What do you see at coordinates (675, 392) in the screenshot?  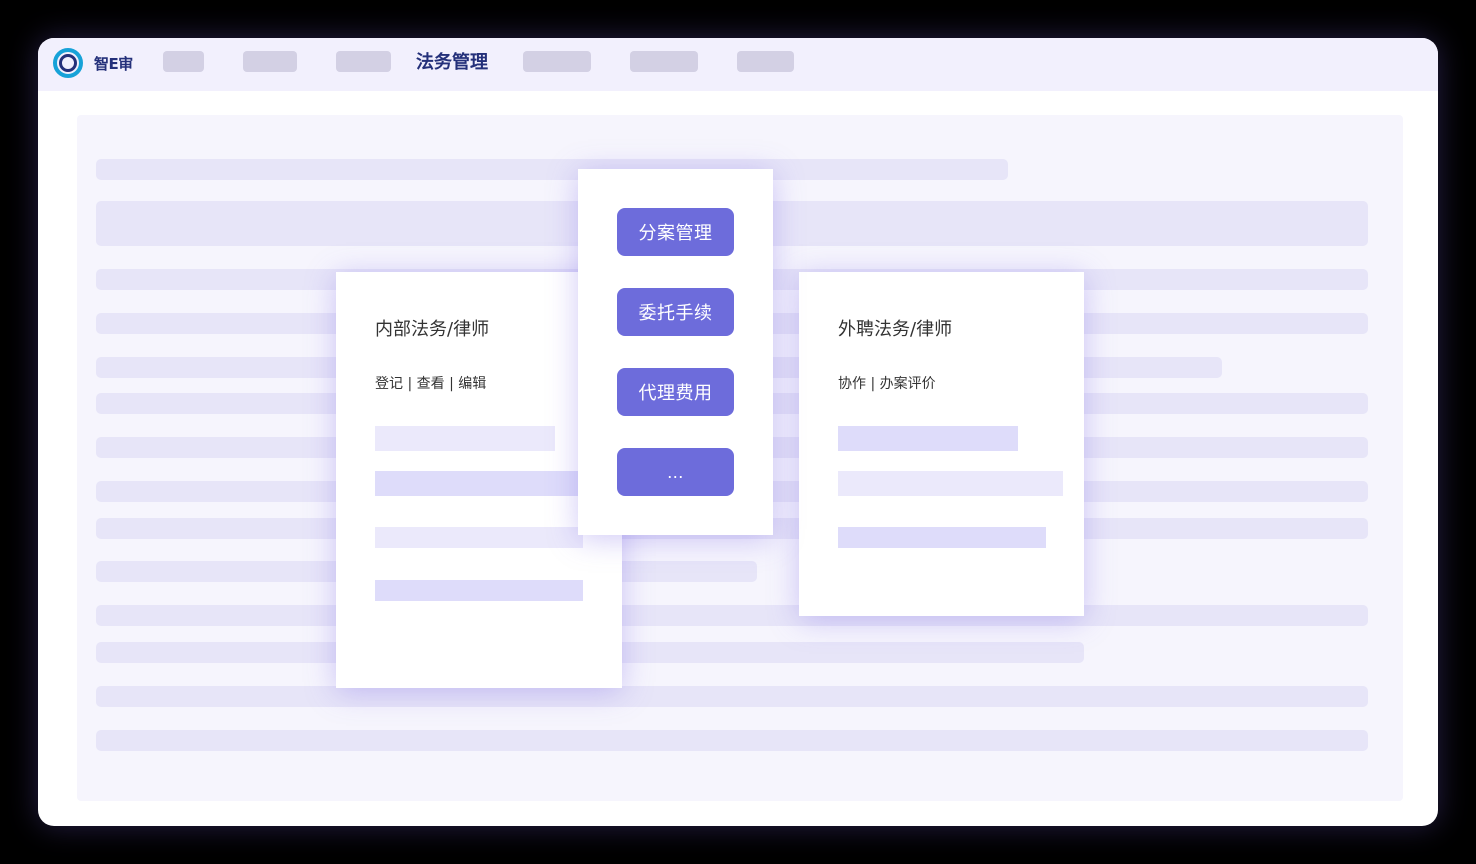 I see `agency-fees-button: 代理费用` at bounding box center [675, 392].